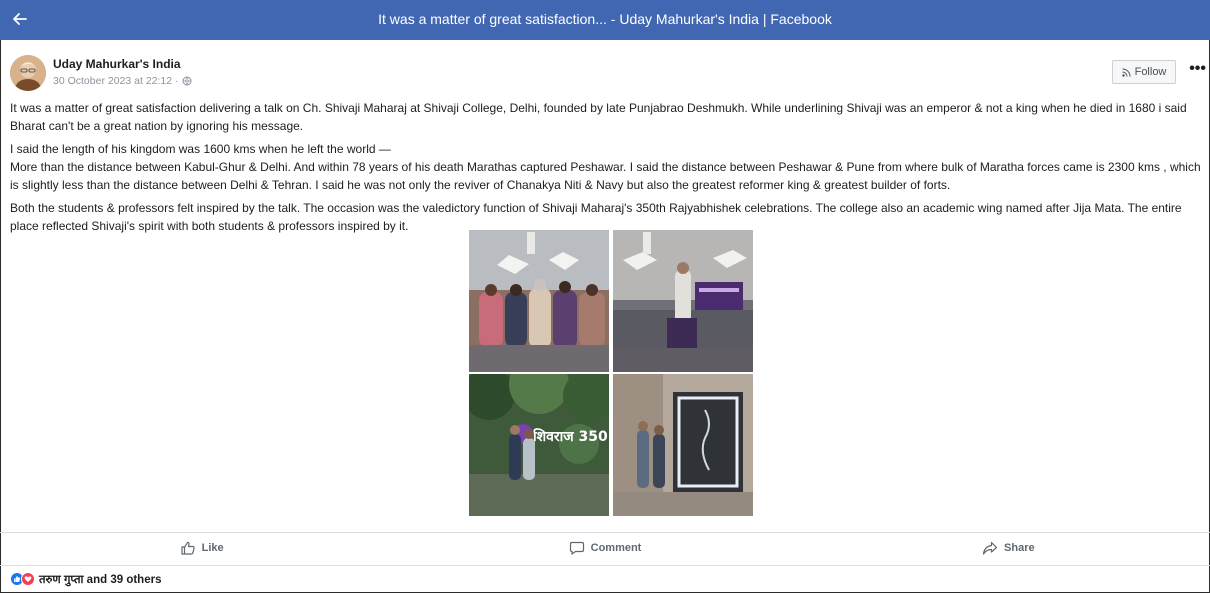 This screenshot has width=1210, height=593. I want to click on globe-icon, so click(187, 81).